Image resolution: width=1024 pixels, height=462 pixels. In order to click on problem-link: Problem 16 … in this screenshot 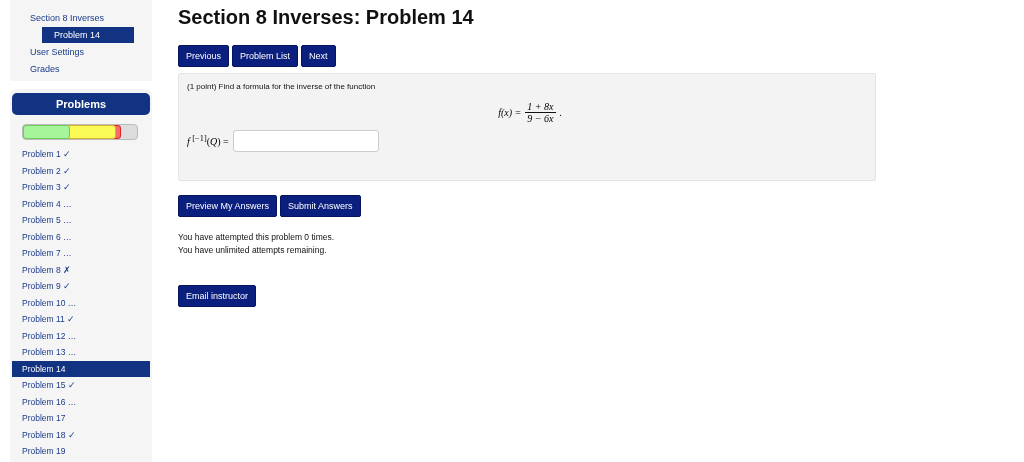, I will do `click(81, 401)`.